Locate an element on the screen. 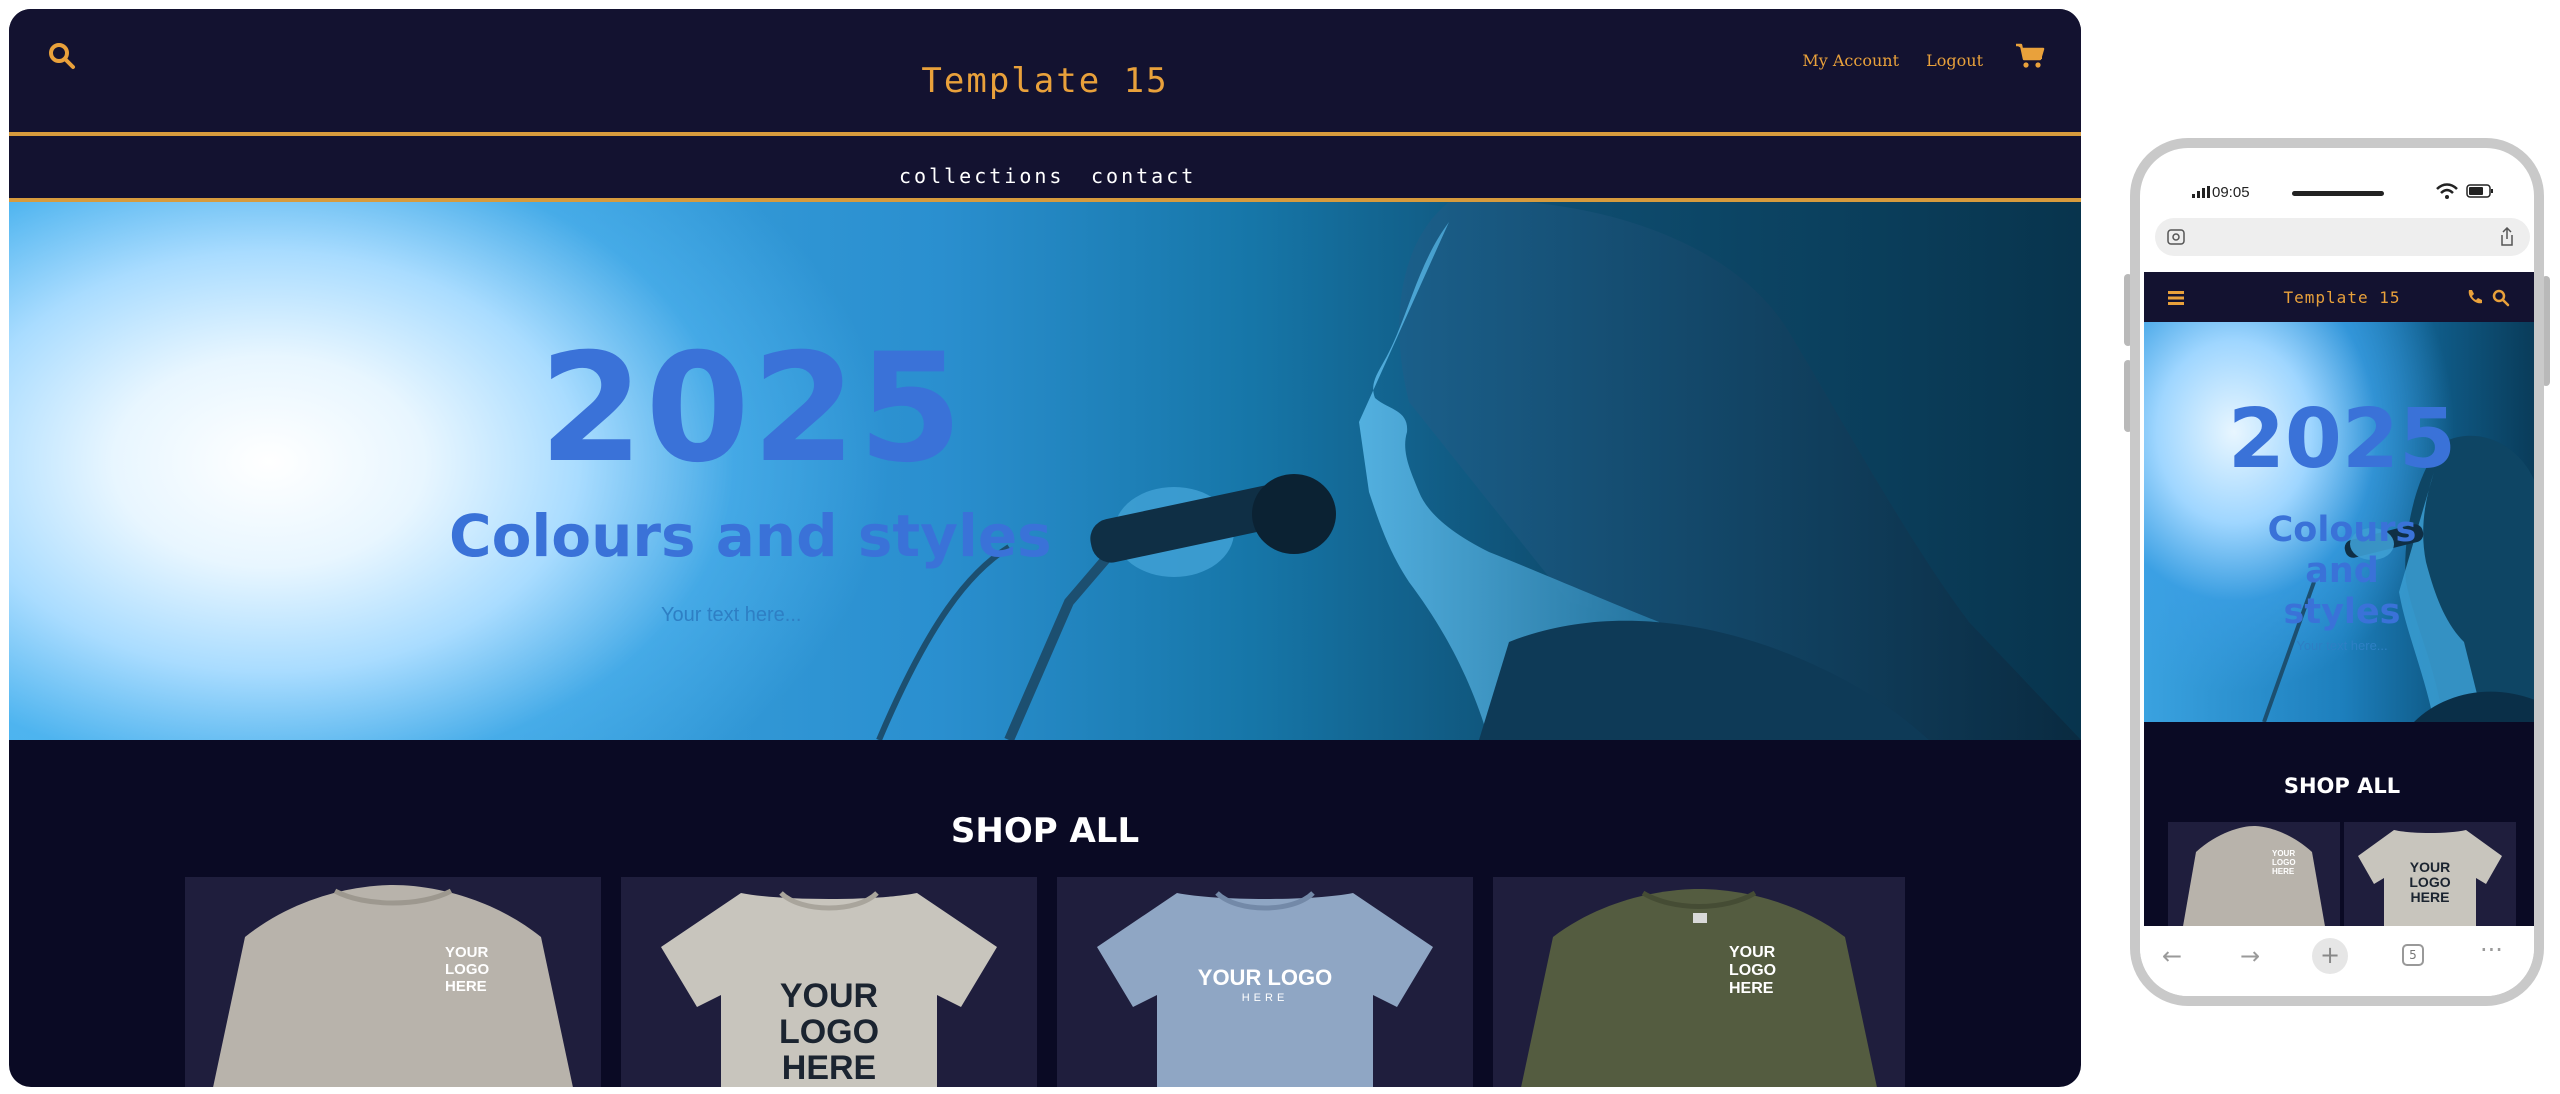  hero-year: 2025 is located at coordinates (752, 409).